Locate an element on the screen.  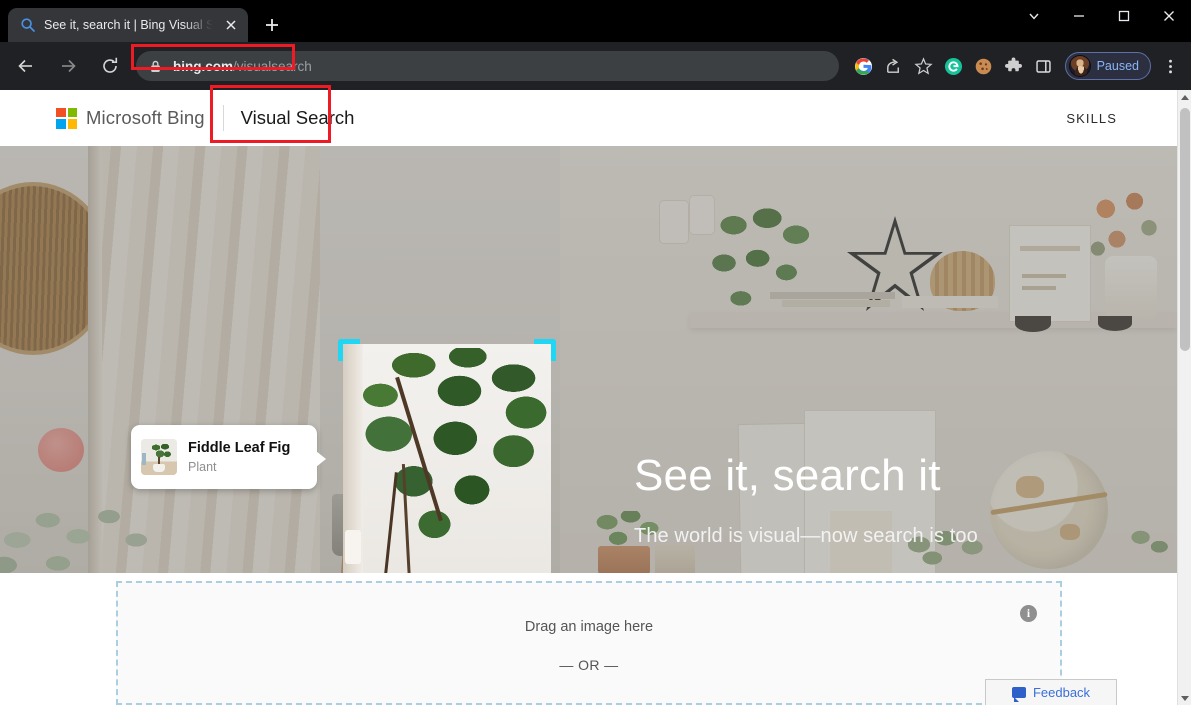
sync-status-label: Paused is located at coordinates (1117, 66).